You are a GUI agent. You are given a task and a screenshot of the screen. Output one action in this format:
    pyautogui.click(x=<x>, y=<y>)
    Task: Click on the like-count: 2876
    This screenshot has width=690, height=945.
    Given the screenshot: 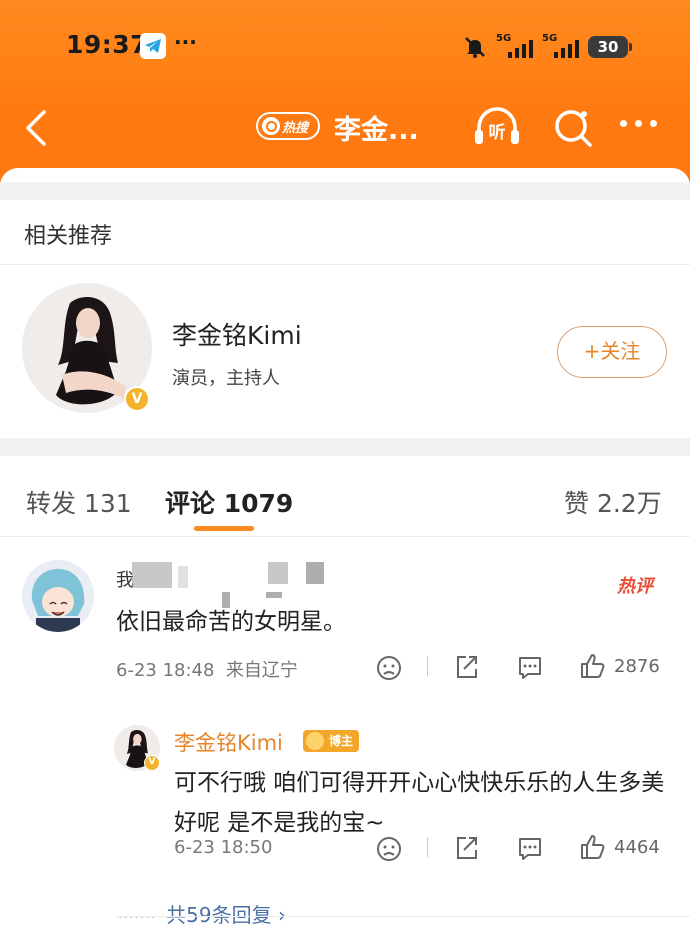 What is the action you would take?
    pyautogui.click(x=637, y=666)
    